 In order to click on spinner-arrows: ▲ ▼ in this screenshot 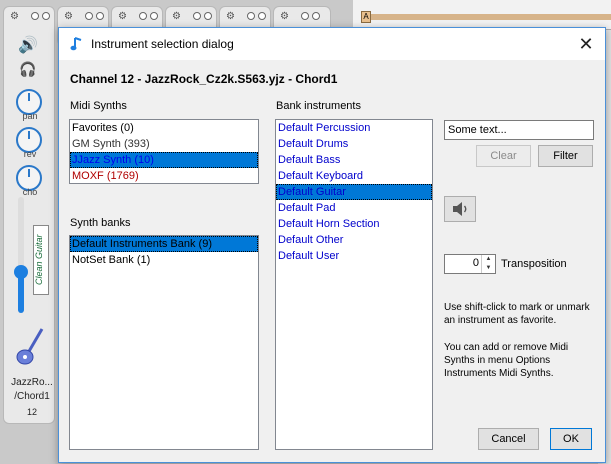, I will do `click(488, 264)`.